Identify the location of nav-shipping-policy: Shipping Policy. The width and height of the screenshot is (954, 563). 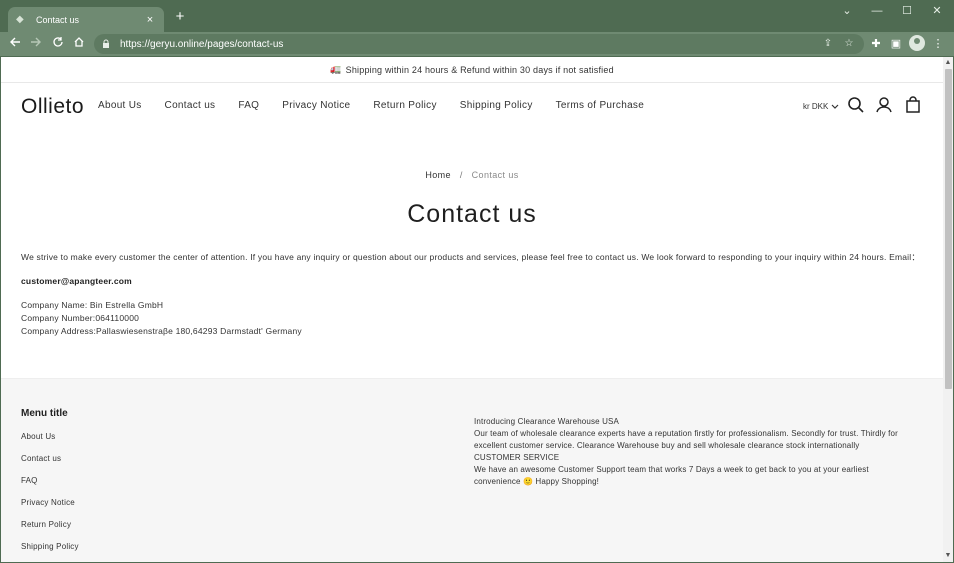
(496, 105).